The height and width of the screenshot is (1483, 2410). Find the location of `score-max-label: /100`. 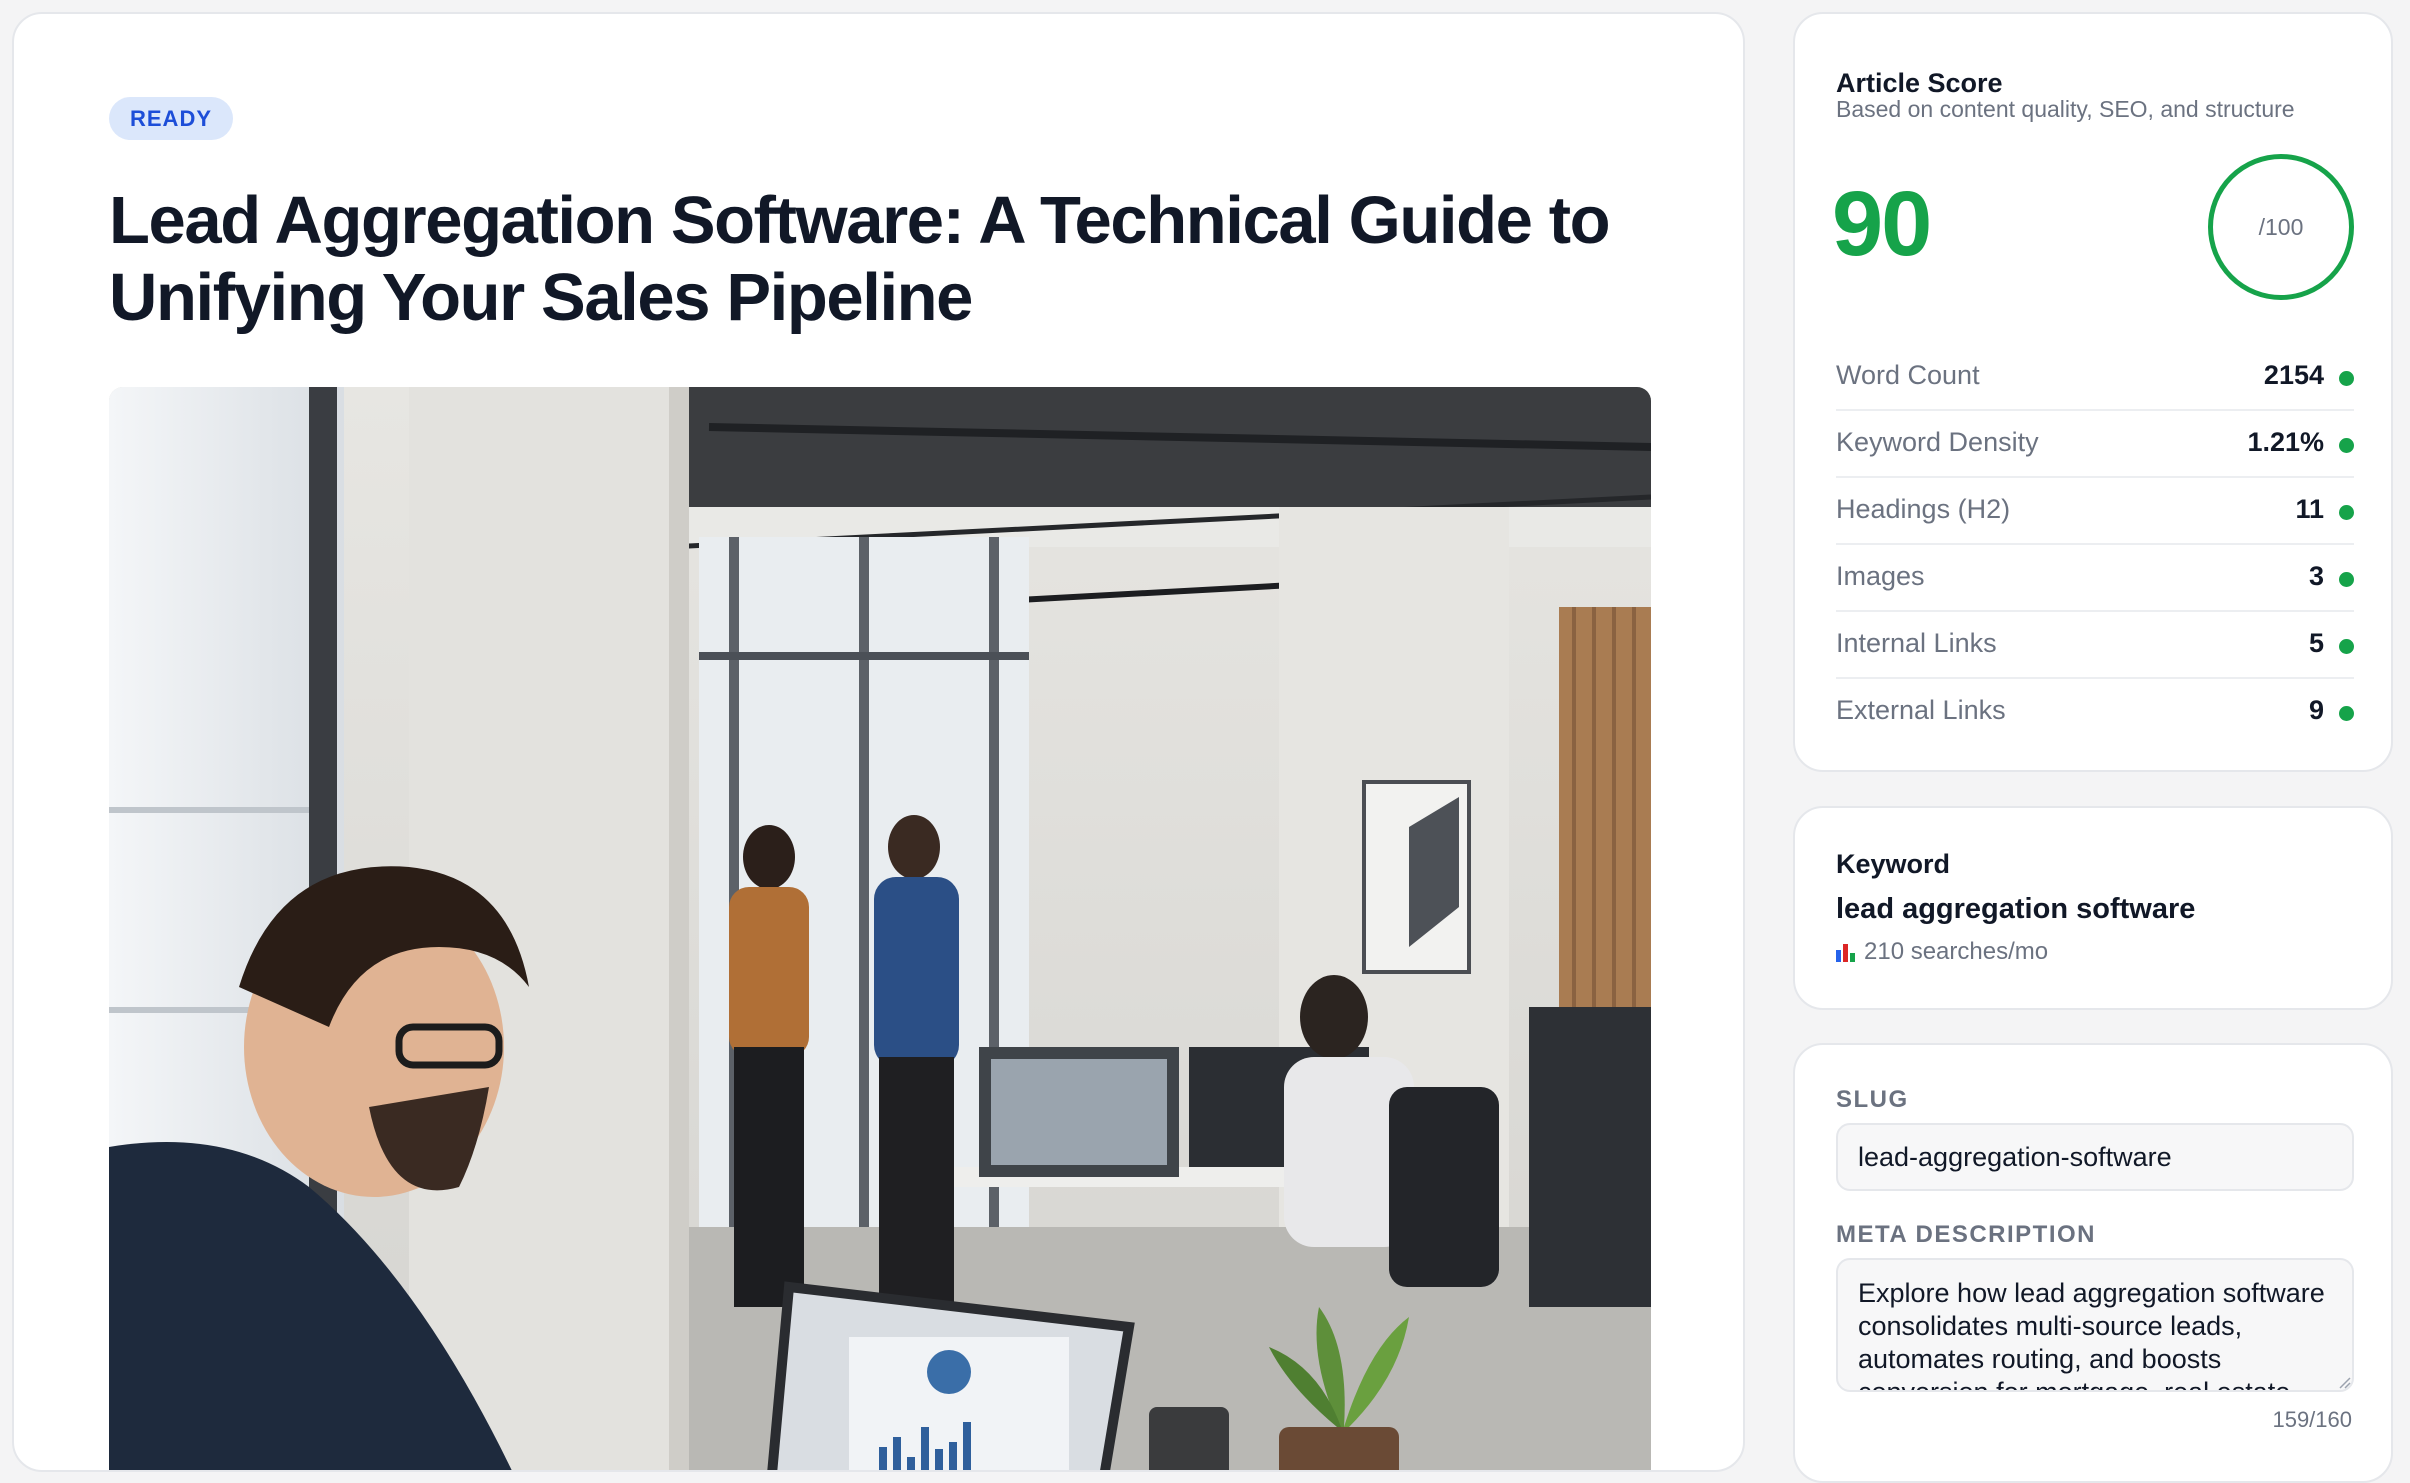

score-max-label: /100 is located at coordinates (2281, 227).